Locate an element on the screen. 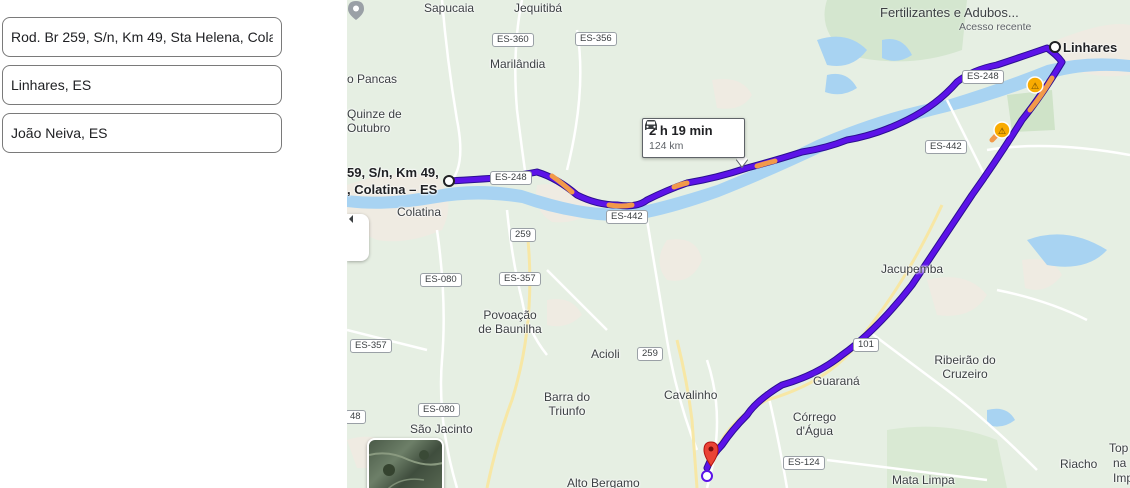 This screenshot has height=488, width=1130. recent-pin-icon is located at coordinates (356, 10).